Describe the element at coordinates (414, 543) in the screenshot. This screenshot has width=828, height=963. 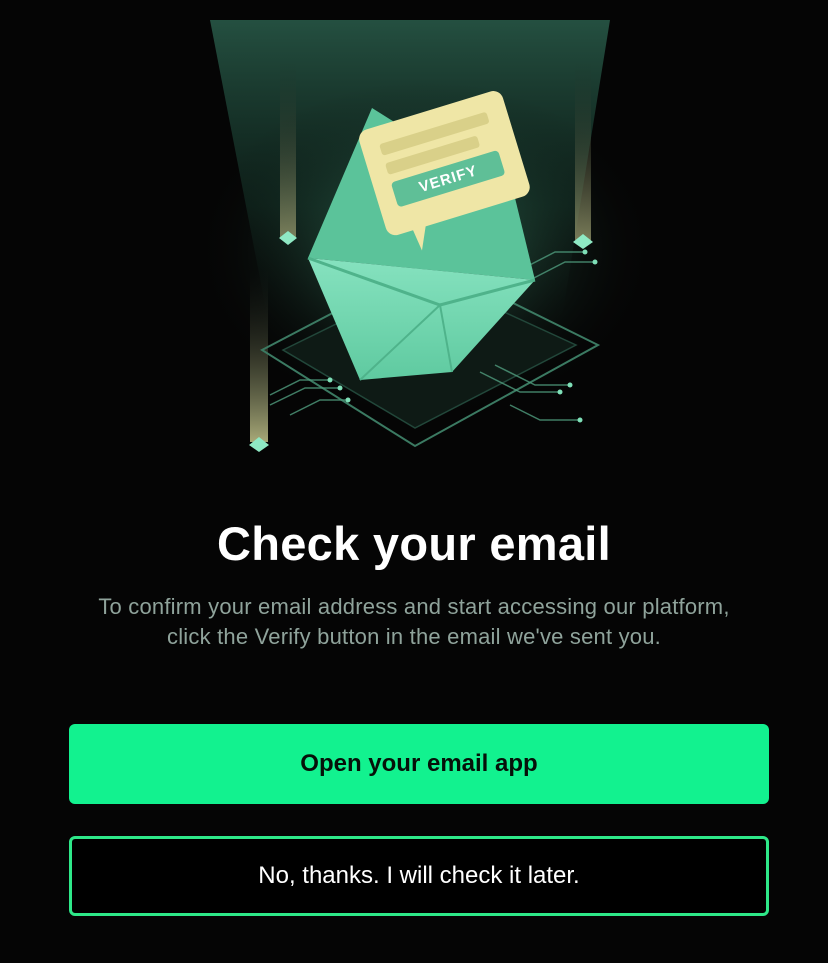
I see `page-title: Check your email` at that location.